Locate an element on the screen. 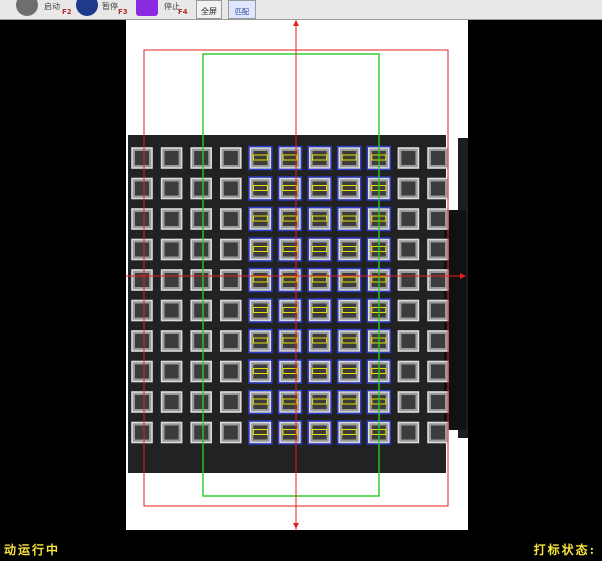 The height and width of the screenshot is (561, 602). match-button: 匹配 is located at coordinates (242, 9).